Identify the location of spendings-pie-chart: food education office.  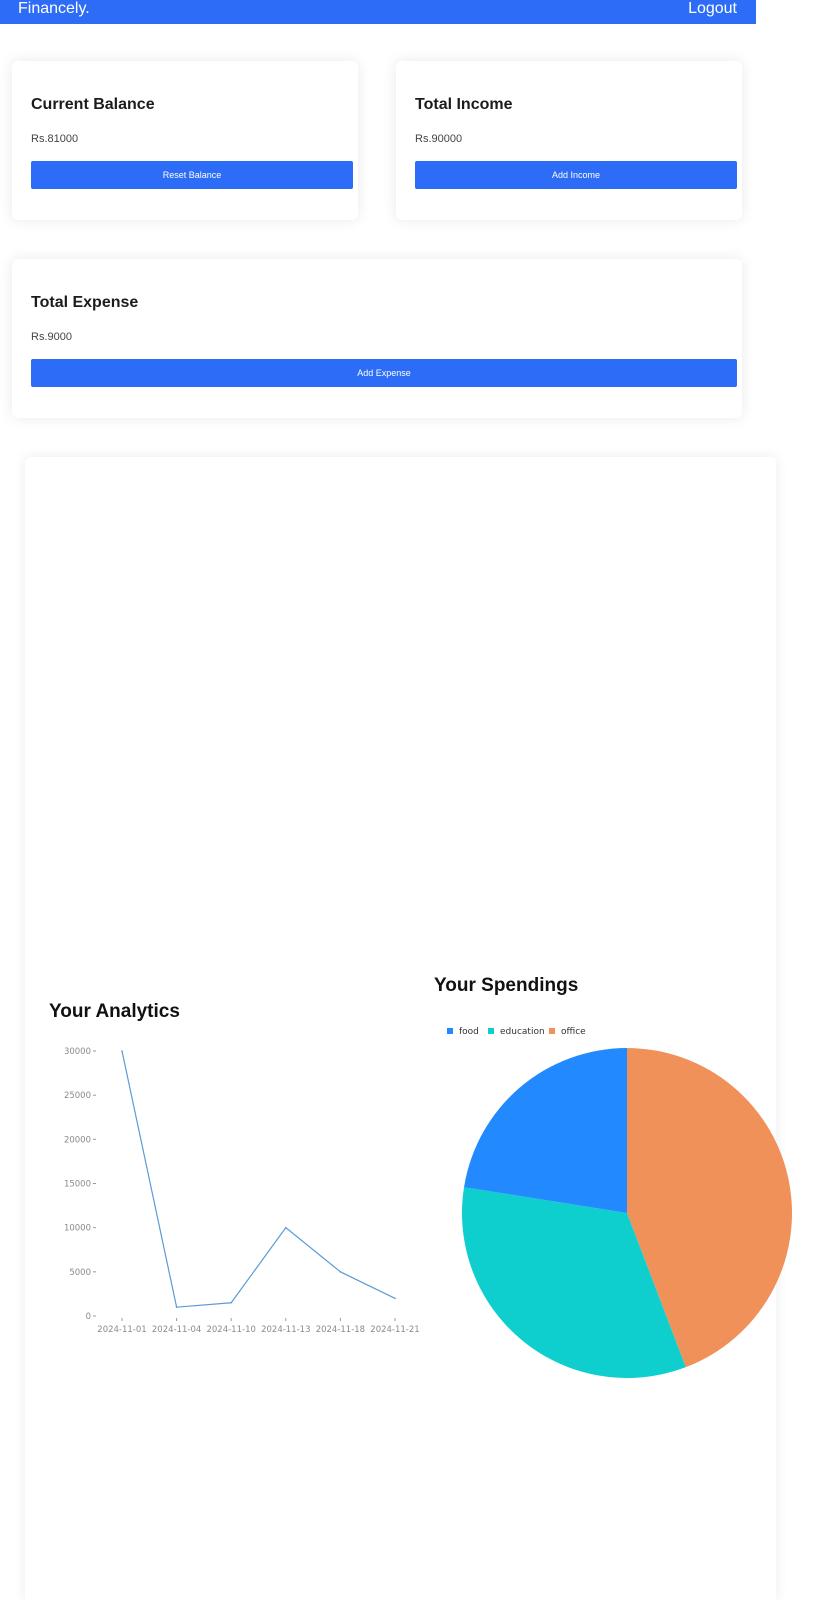
(619, 1202).